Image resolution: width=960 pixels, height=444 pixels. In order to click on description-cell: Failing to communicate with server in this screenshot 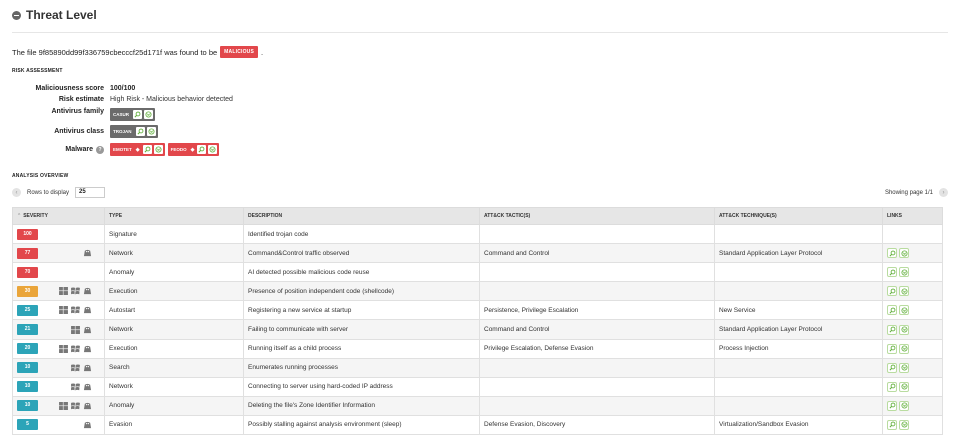, I will do `click(361, 329)`.